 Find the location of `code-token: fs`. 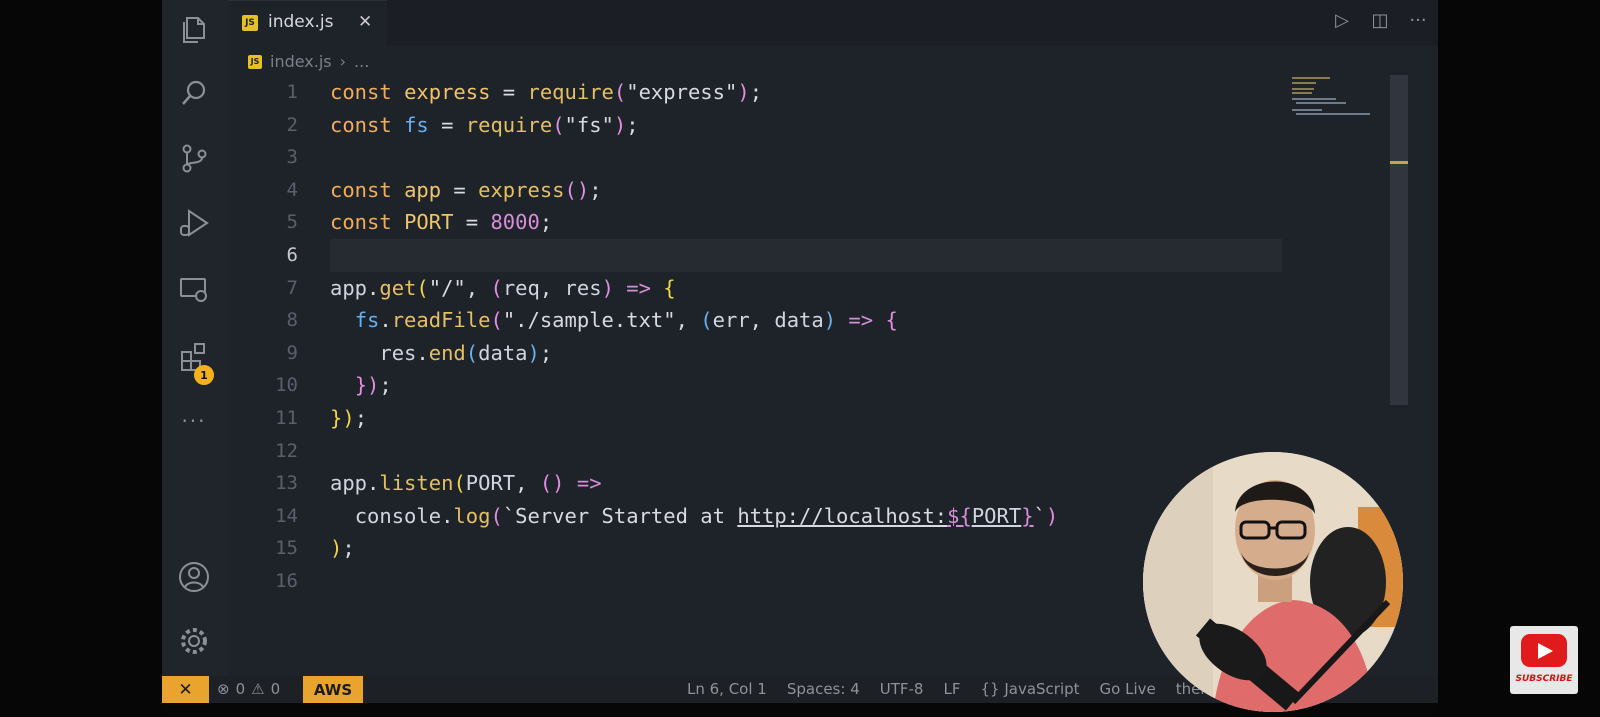

code-token: fs is located at coordinates (416, 124).